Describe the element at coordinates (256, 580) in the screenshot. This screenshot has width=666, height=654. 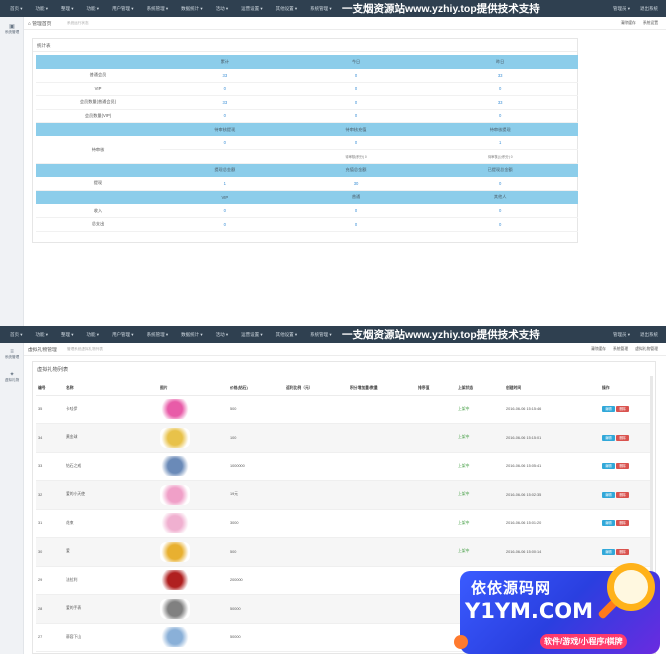
I see `gift-price: 200000` at that location.